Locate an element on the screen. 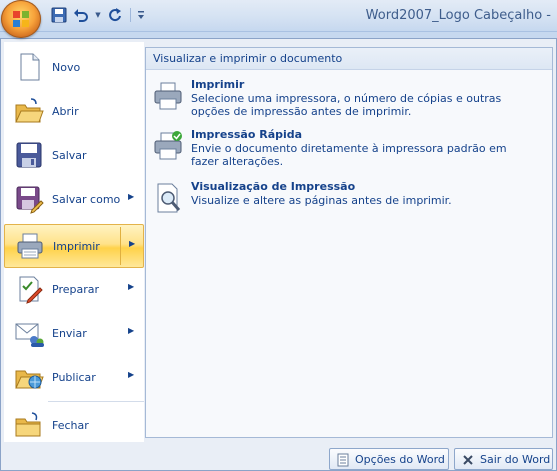 The image size is (557, 471). menu-item-label: Imprimir is located at coordinates (76, 246).